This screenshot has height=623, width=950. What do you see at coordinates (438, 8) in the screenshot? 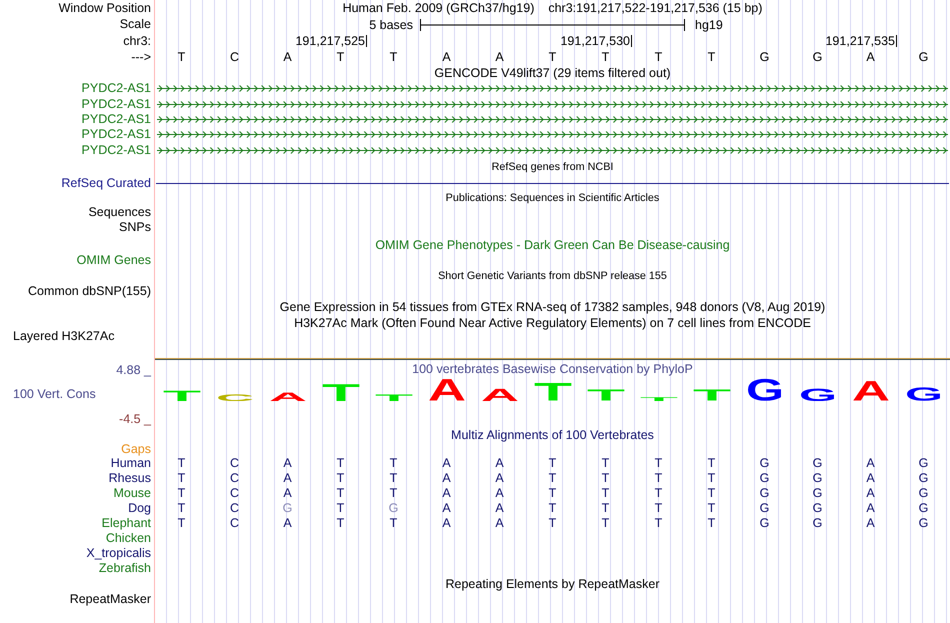
I see `assembly-title: Human Feb. 2009 (GRCh37/hg19)` at bounding box center [438, 8].